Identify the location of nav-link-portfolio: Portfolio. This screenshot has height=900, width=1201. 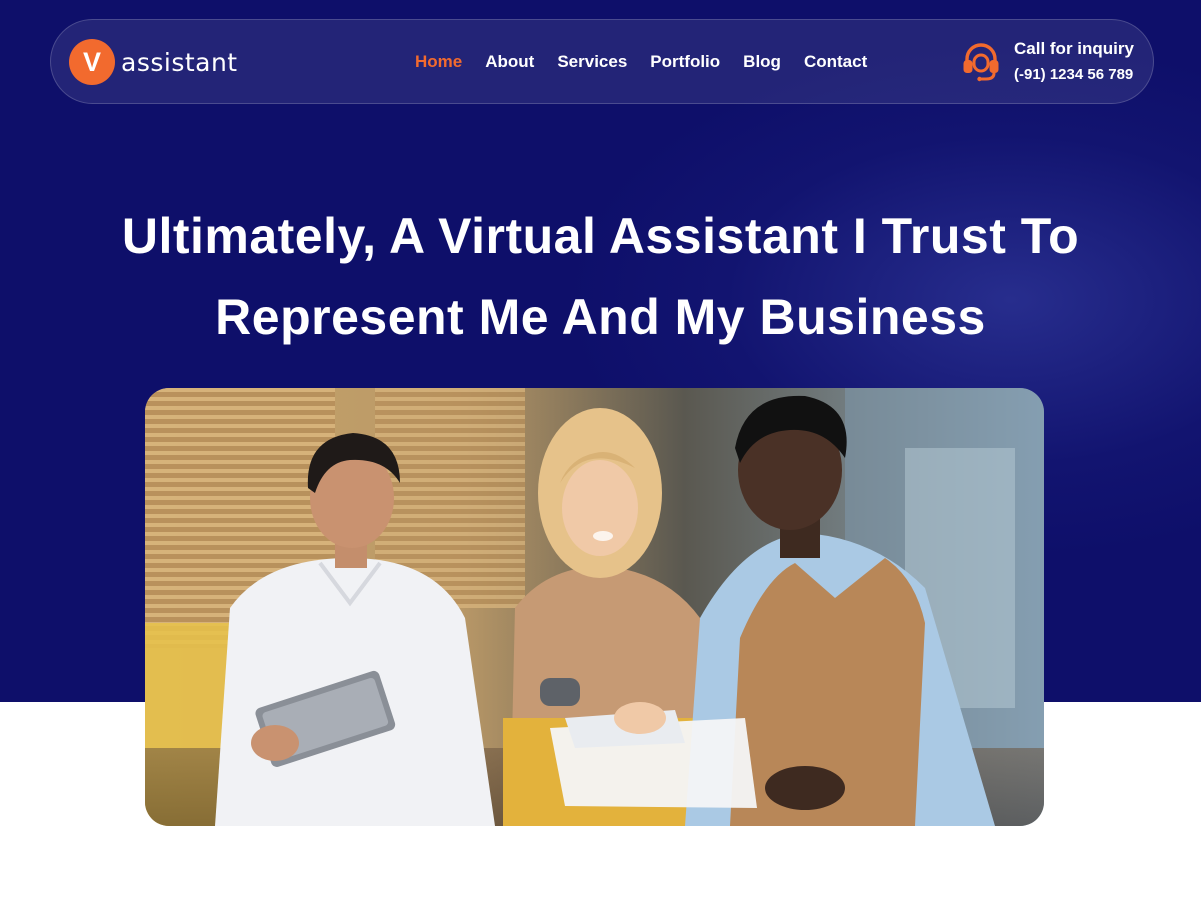
(685, 62).